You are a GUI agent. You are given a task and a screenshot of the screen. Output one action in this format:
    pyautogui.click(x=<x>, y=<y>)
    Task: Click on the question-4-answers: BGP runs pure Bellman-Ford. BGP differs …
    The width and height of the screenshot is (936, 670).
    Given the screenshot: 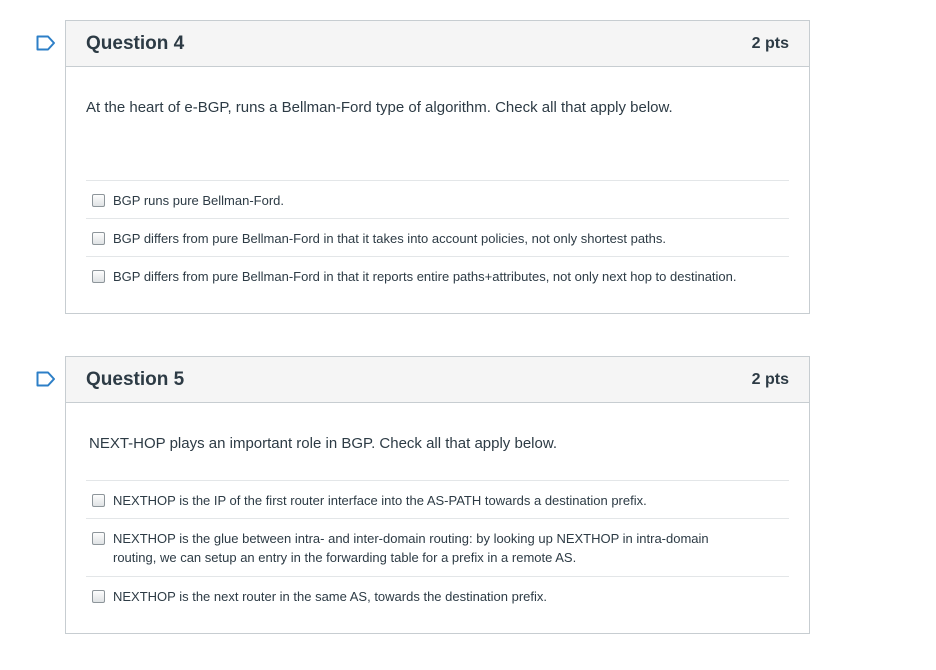 What is the action you would take?
    pyautogui.click(x=437, y=237)
    